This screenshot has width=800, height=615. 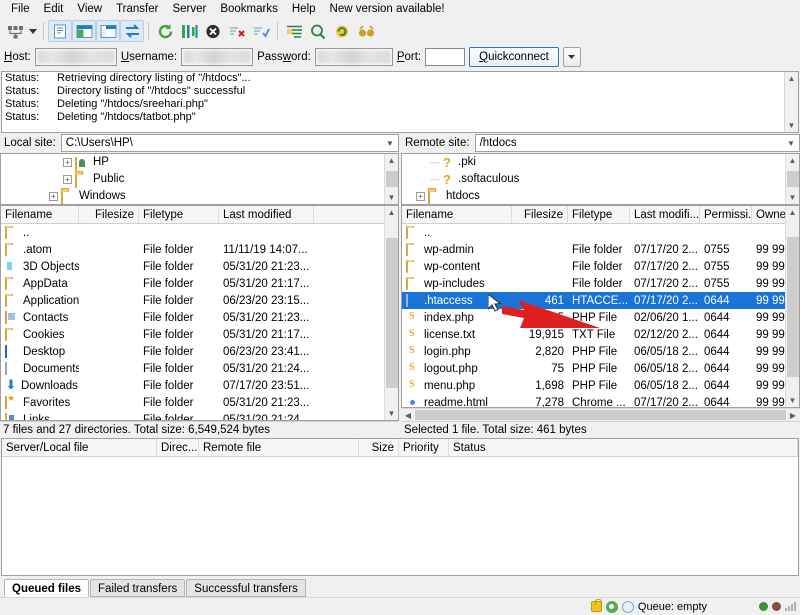 What do you see at coordinates (600, 162) in the screenshot?
I see `tree-node-pki: — ? .pki` at bounding box center [600, 162].